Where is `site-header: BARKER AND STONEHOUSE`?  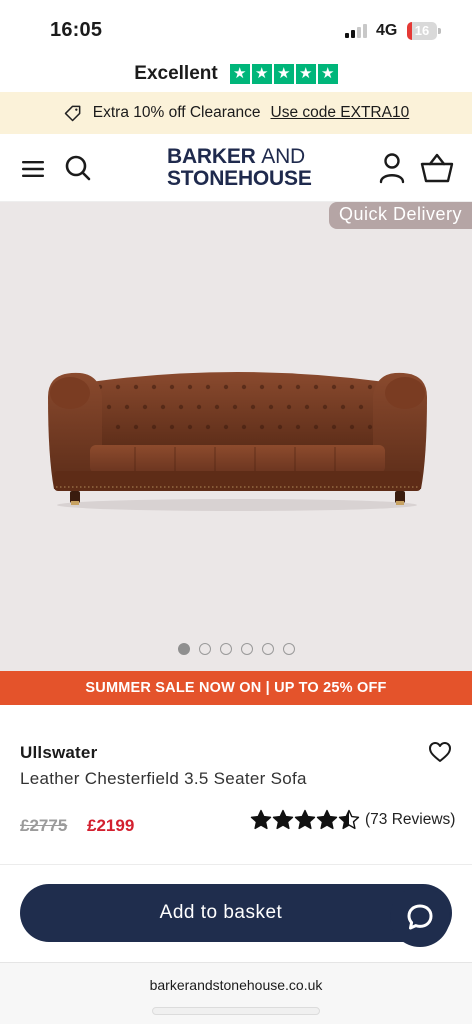
site-header: BARKER AND STONEHOUSE is located at coordinates (236, 168).